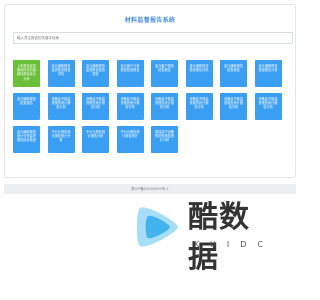  What do you see at coordinates (268, 73) in the screenshot?
I see `report-tile: 金元通新报告检查报告分析` at bounding box center [268, 73].